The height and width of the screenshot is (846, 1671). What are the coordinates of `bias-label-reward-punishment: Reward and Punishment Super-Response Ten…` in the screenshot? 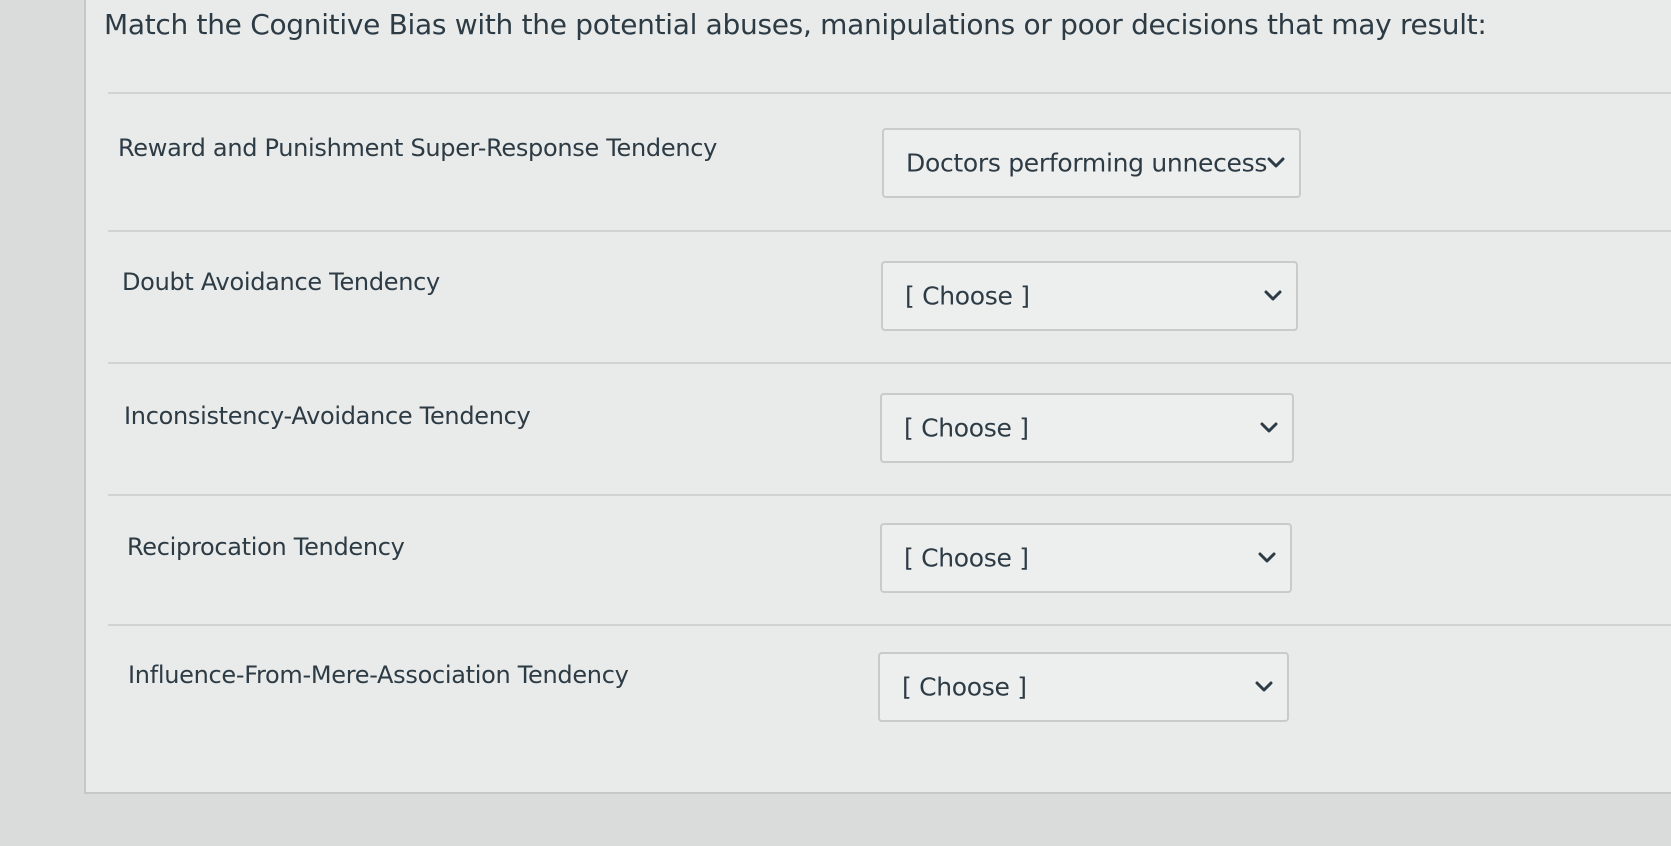 It's located at (418, 148).